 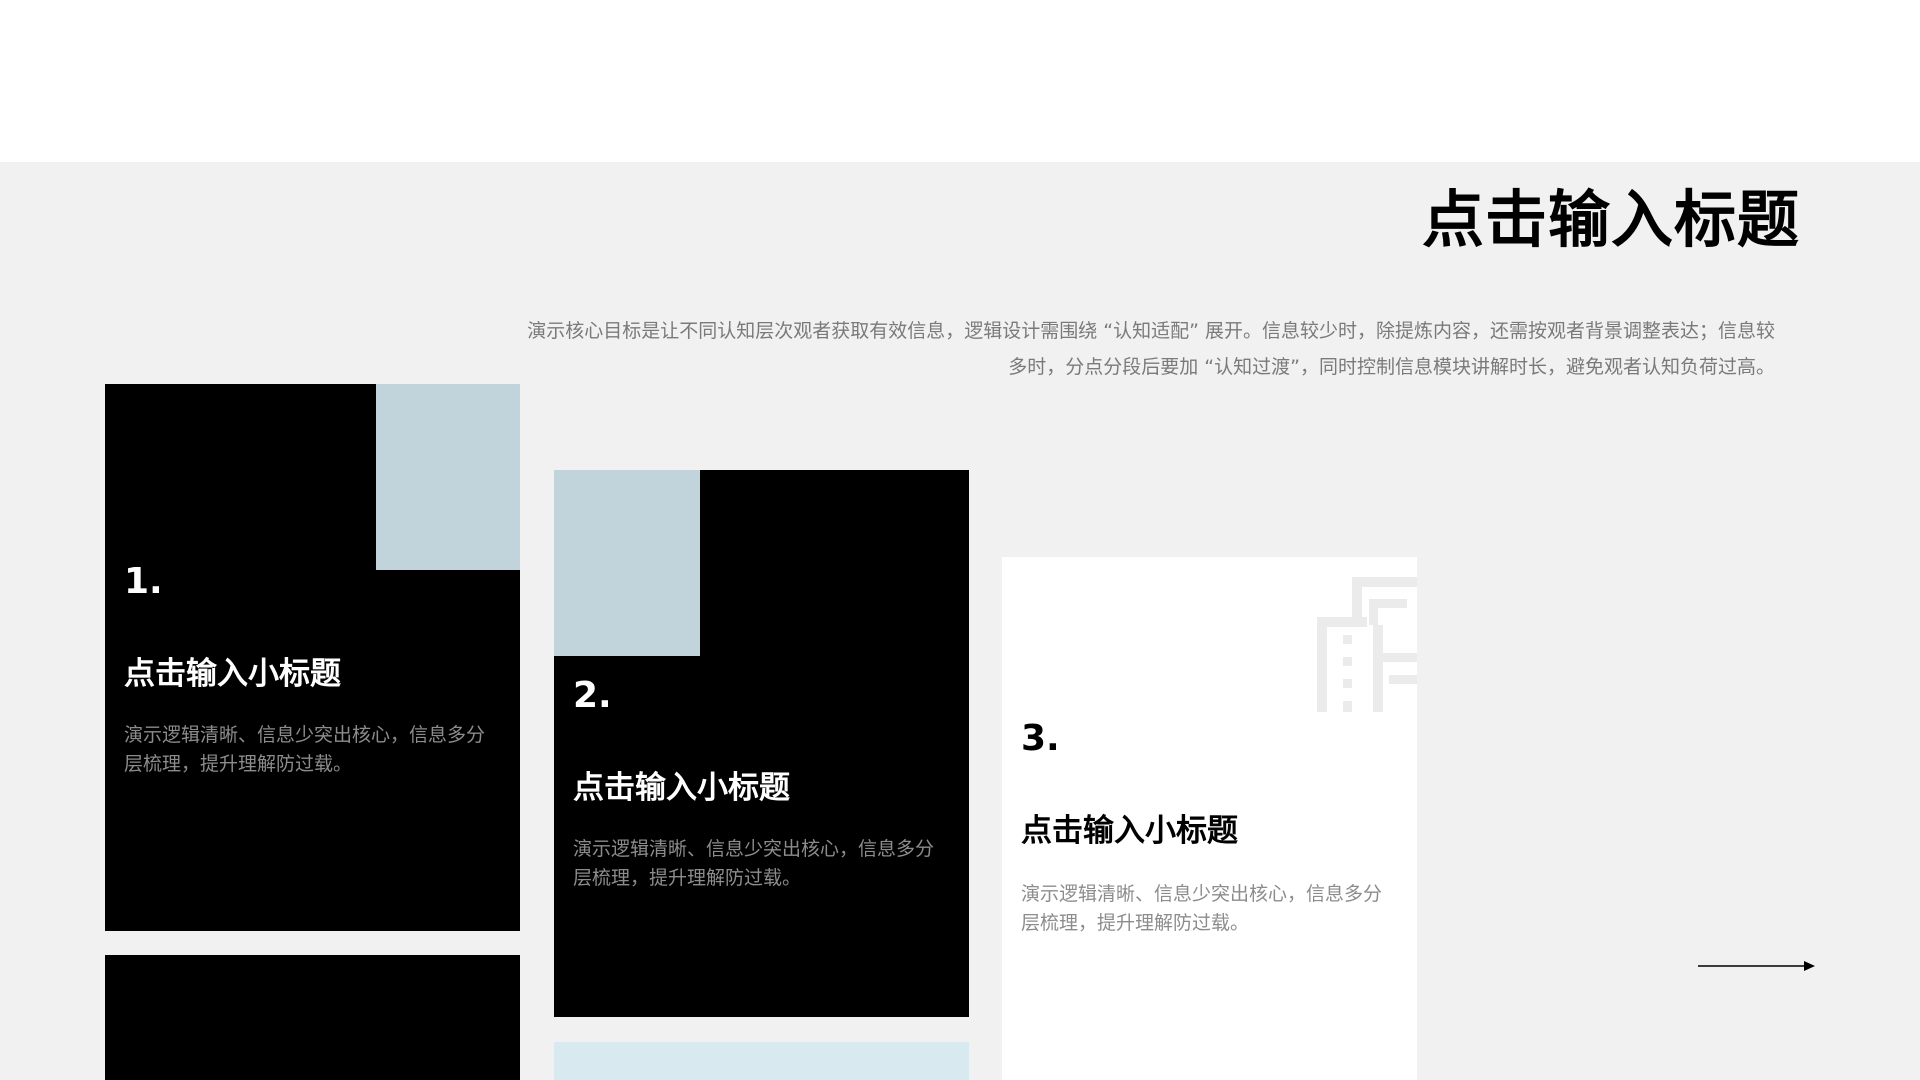 I want to click on building-icon, so click(x=1367, y=644).